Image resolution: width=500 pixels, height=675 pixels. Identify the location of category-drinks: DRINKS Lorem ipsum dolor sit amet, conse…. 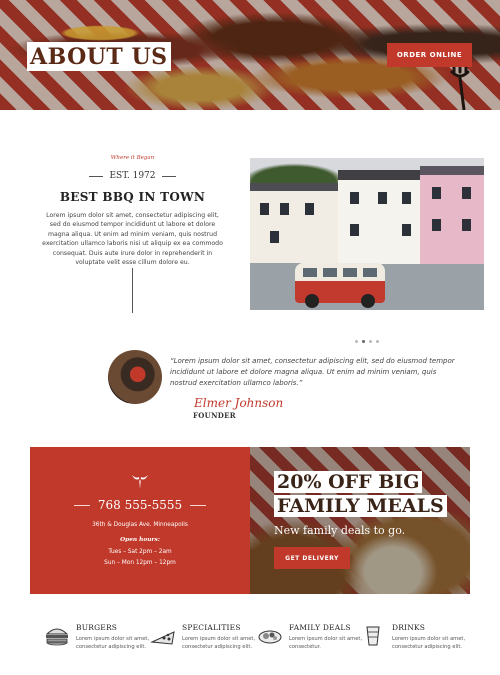
(412, 640).